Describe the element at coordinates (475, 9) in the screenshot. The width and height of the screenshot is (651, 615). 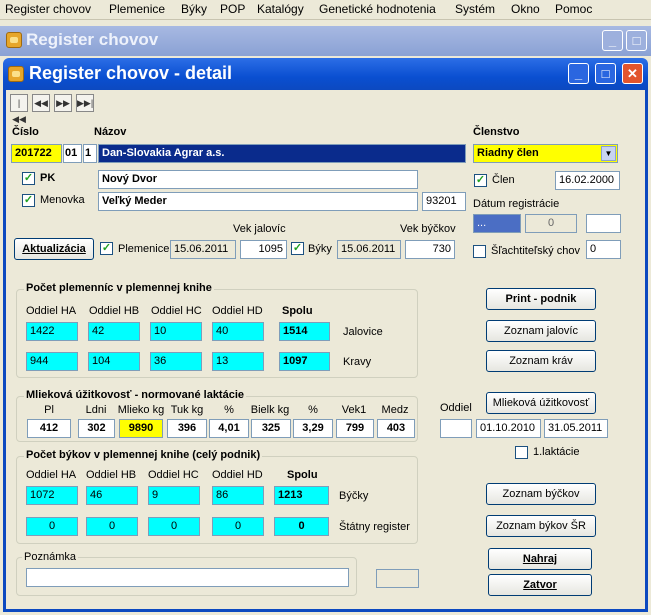
I see `menu-system: Systém` at that location.